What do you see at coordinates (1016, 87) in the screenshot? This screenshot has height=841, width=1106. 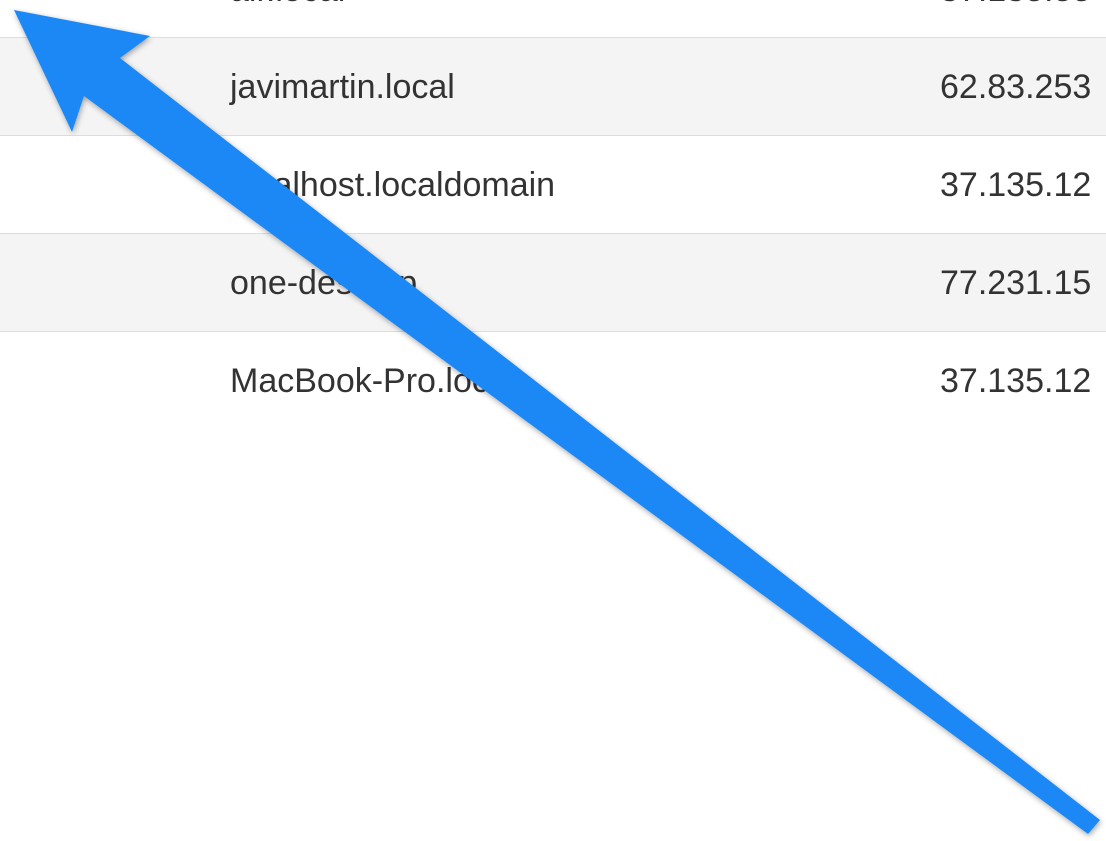 I see `ip-address-cell: 62.83.253` at bounding box center [1016, 87].